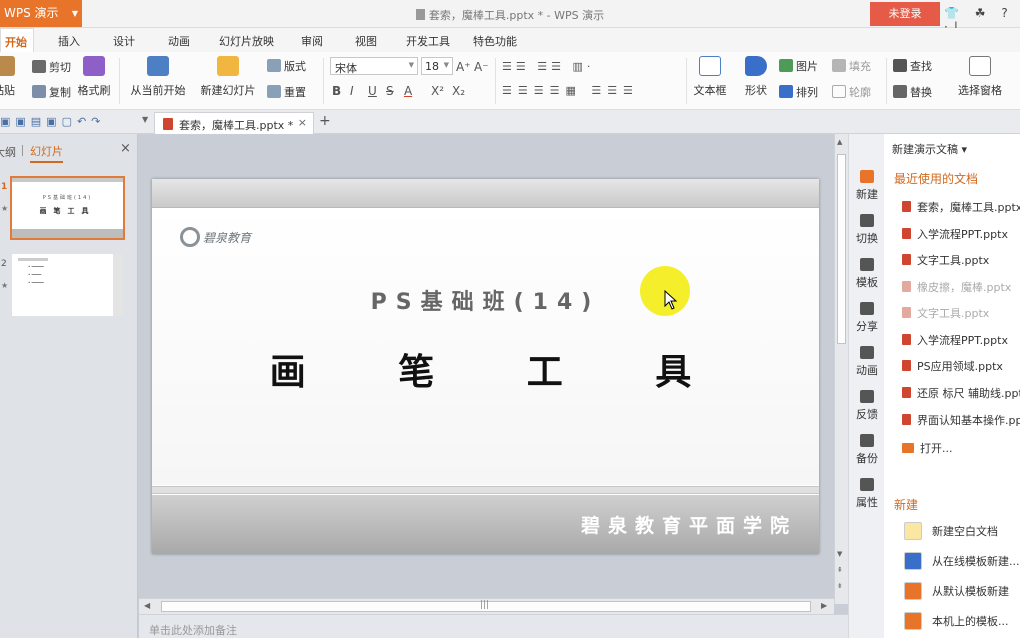 Image resolution: width=1020 pixels, height=638 pixels. Describe the element at coordinates (366, 41) in the screenshot. I see `tab-view: 视图` at that location.